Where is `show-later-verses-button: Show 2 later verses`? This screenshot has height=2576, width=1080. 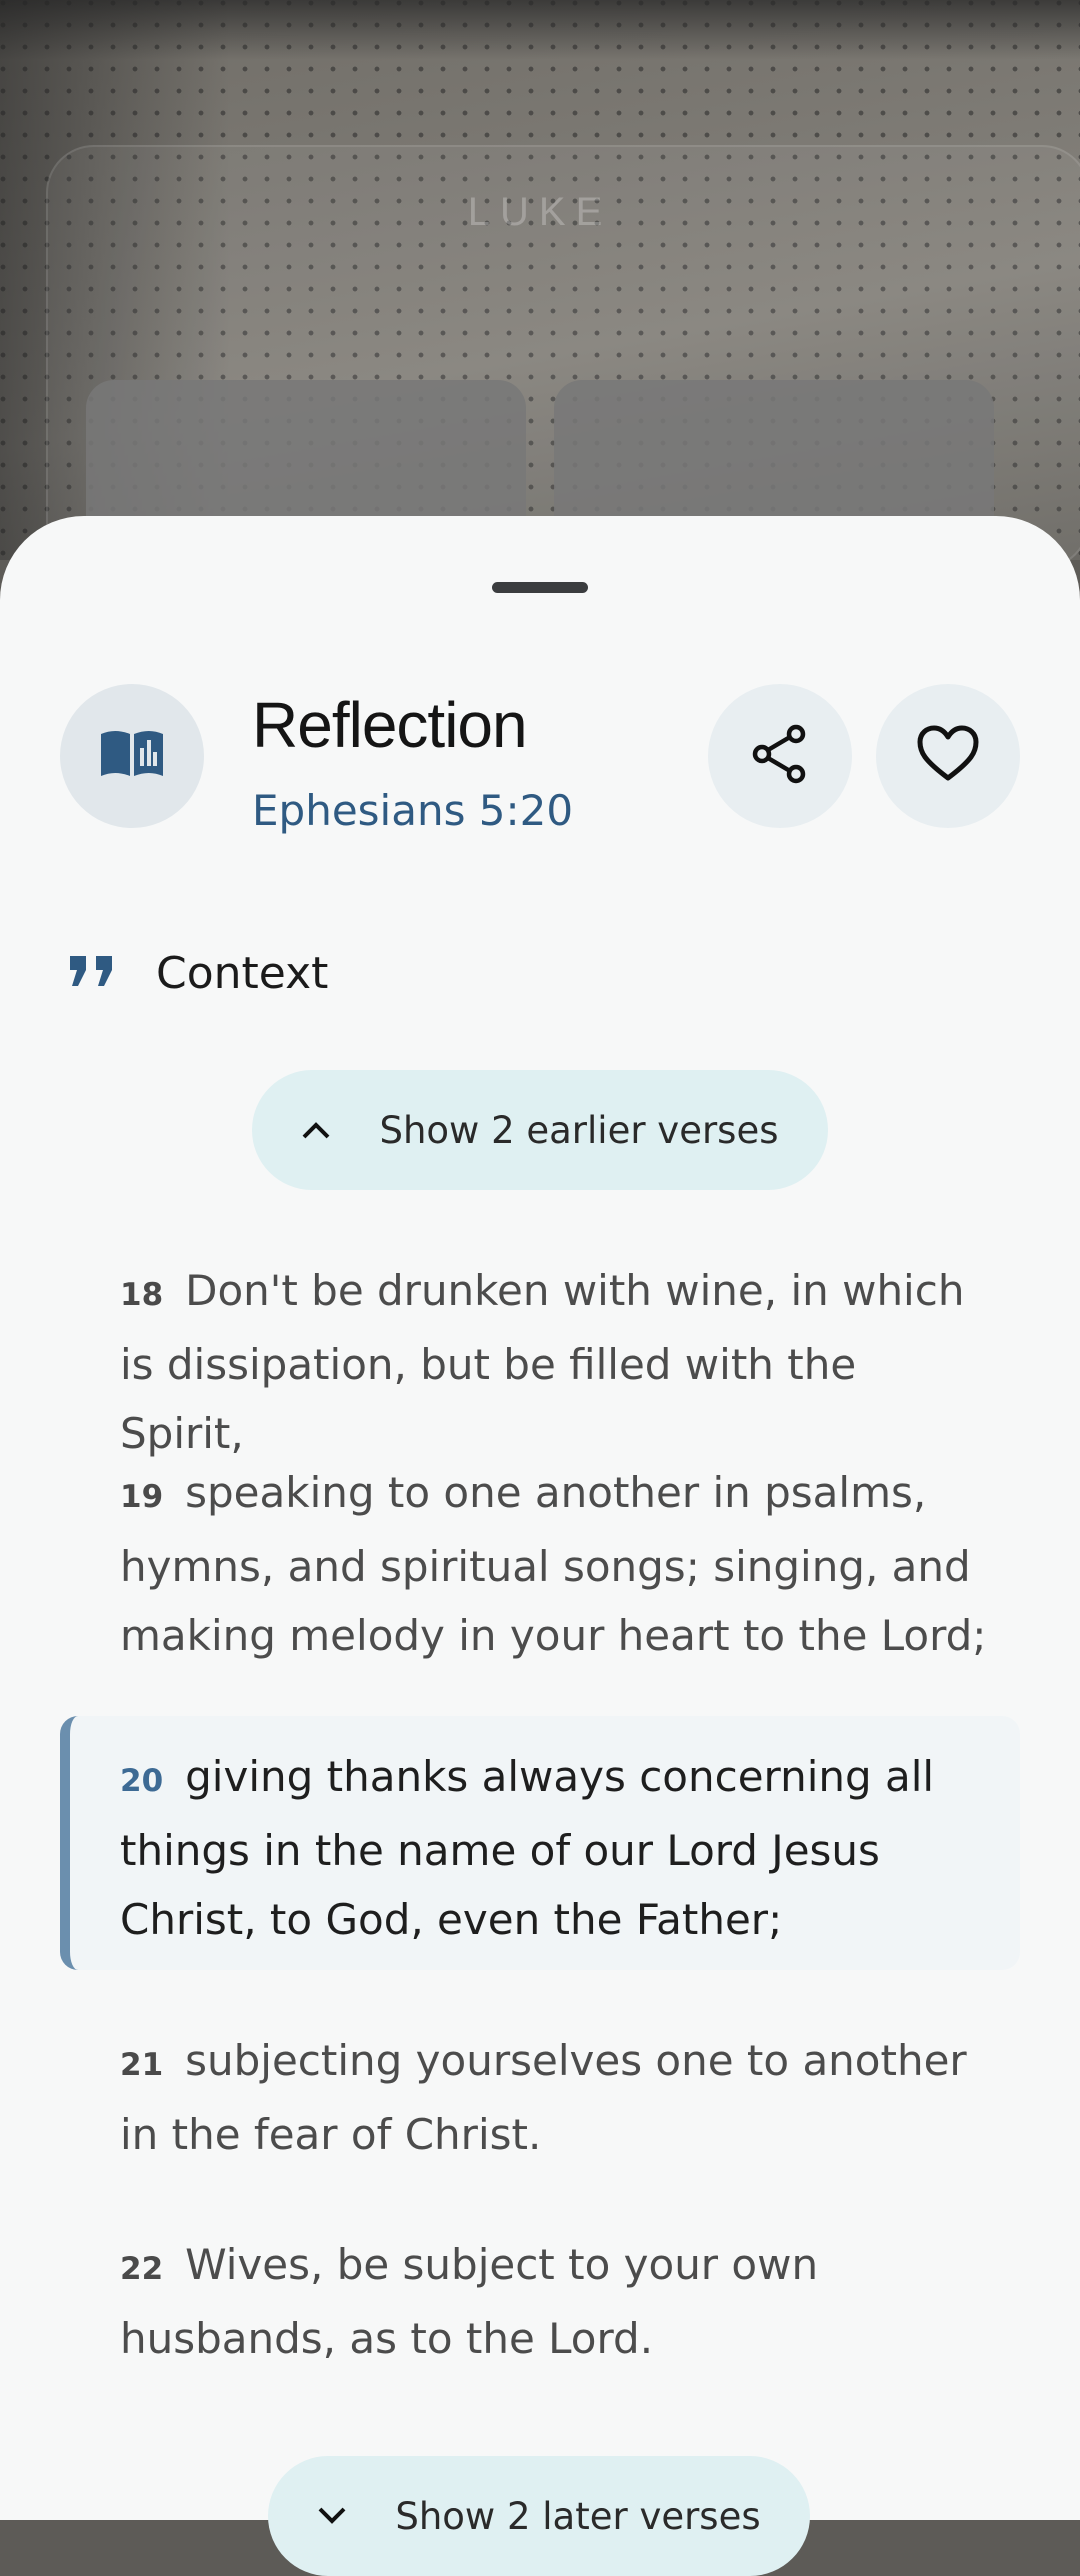
show-later-verses-button: Show 2 later verses is located at coordinates (539, 2516).